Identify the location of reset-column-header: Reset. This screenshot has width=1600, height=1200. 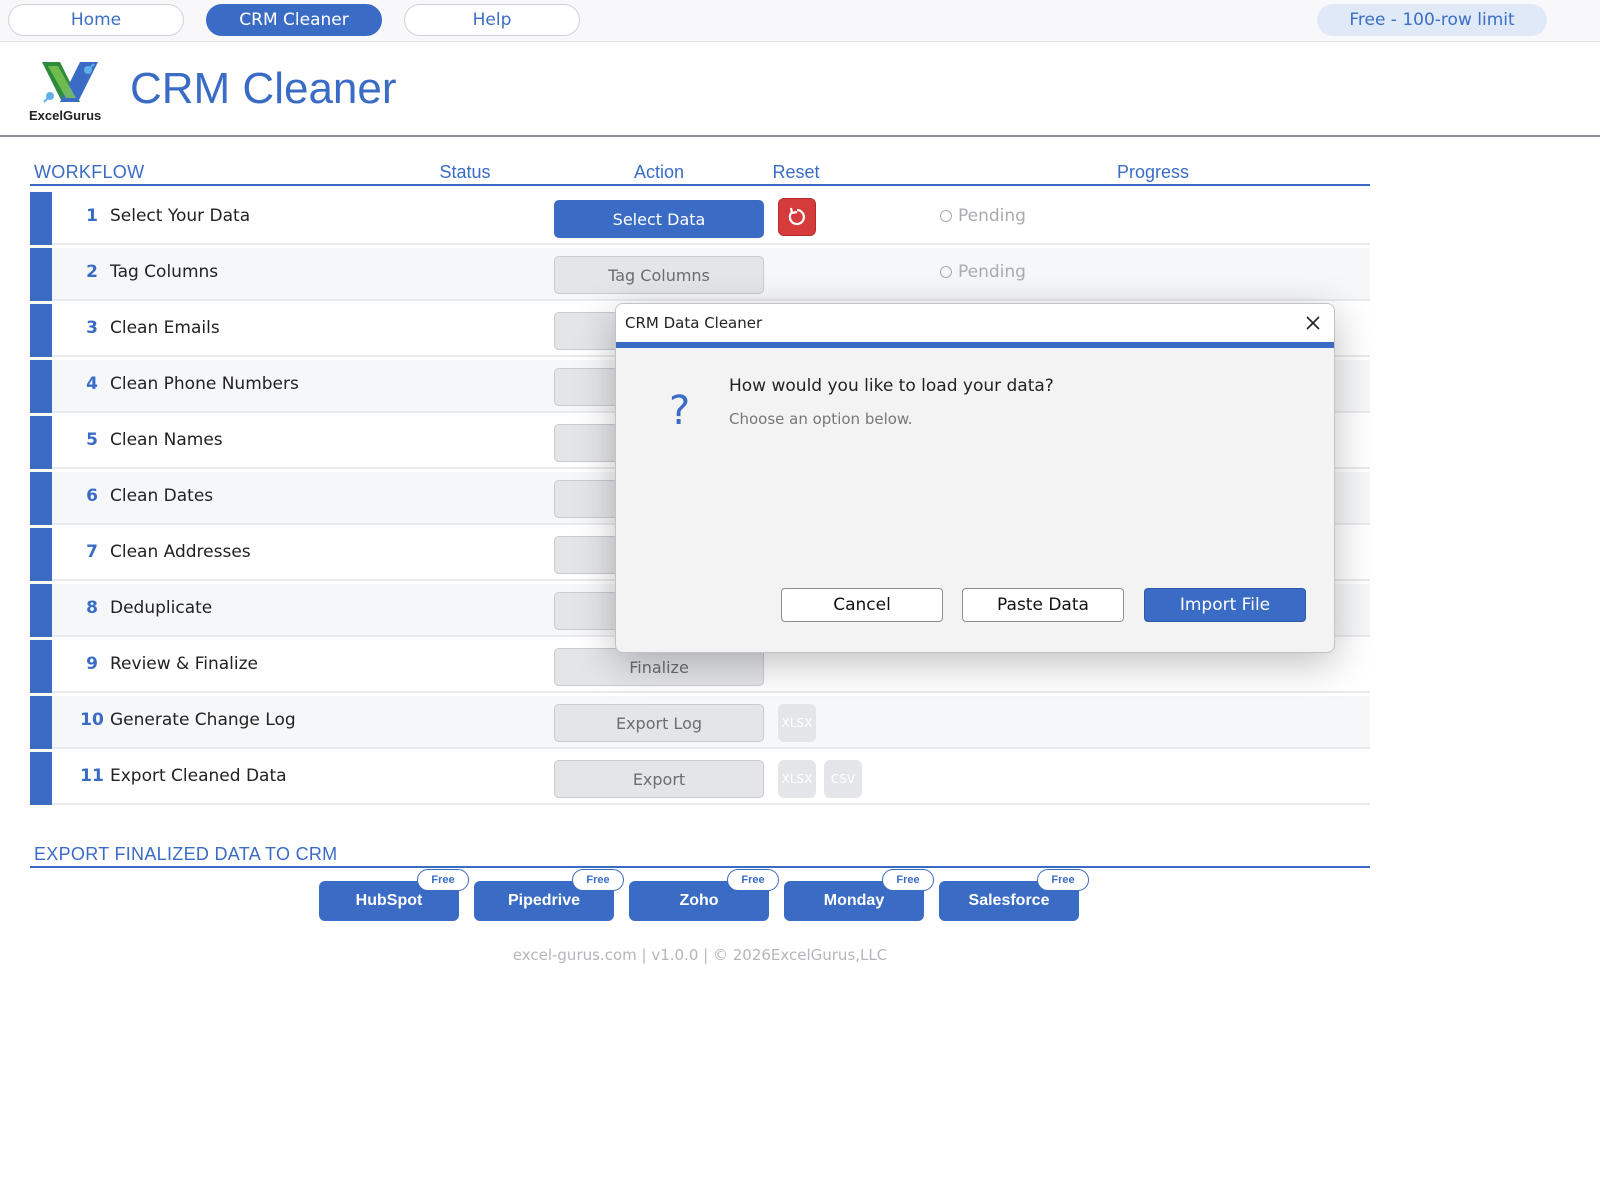
(796, 172).